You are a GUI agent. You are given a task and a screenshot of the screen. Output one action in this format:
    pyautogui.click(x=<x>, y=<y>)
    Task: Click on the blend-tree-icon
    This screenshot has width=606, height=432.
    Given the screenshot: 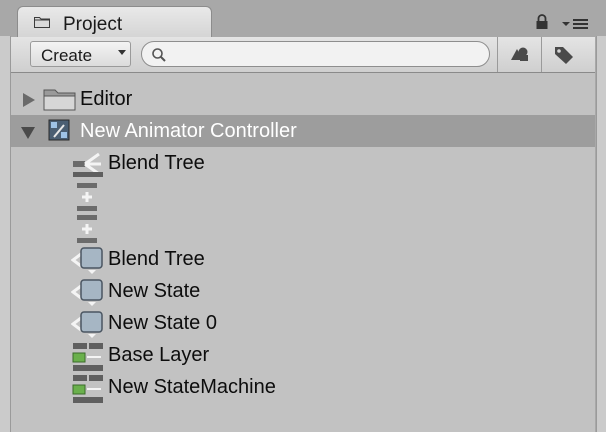 What is the action you would take?
    pyautogui.click(x=88, y=164)
    